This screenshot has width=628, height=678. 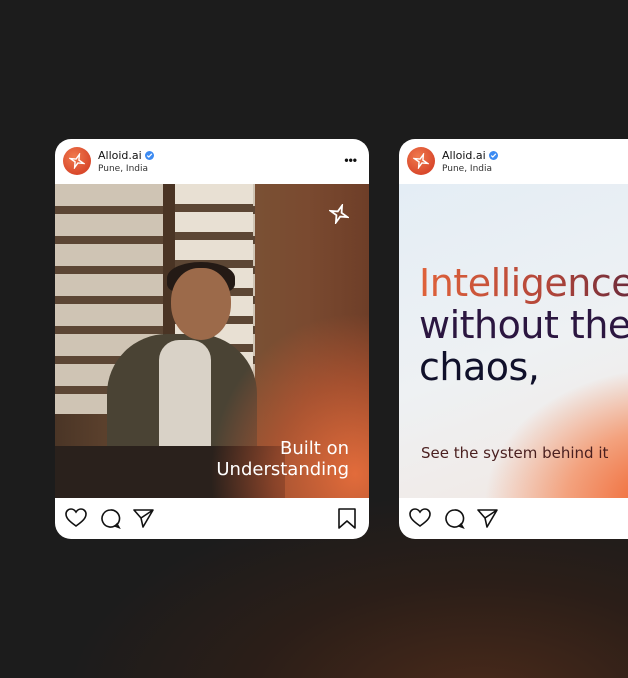 I want to click on headline-line: chaos,, so click(x=479, y=367).